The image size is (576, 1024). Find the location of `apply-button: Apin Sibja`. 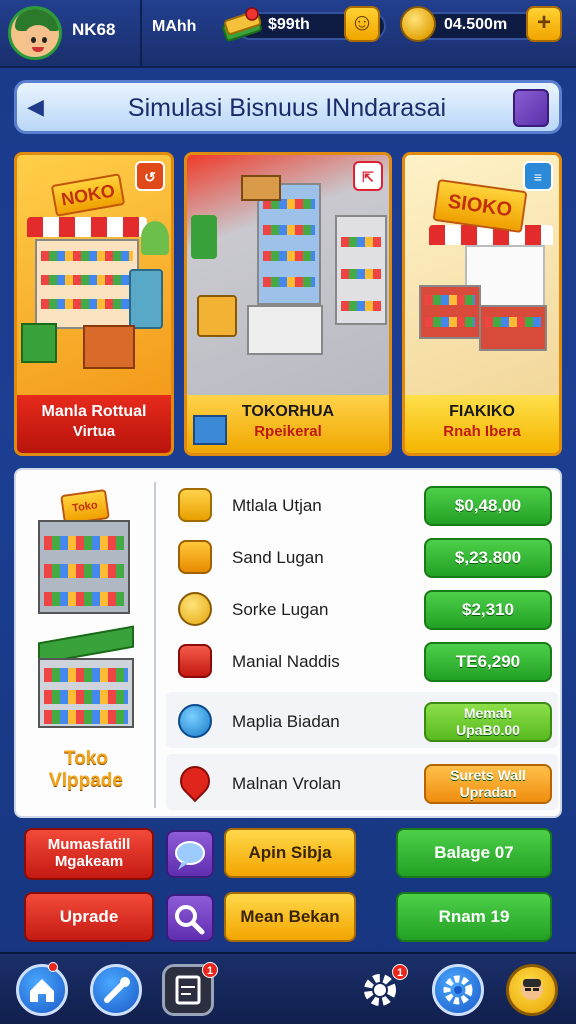

apply-button: Apin Sibja is located at coordinates (290, 853).